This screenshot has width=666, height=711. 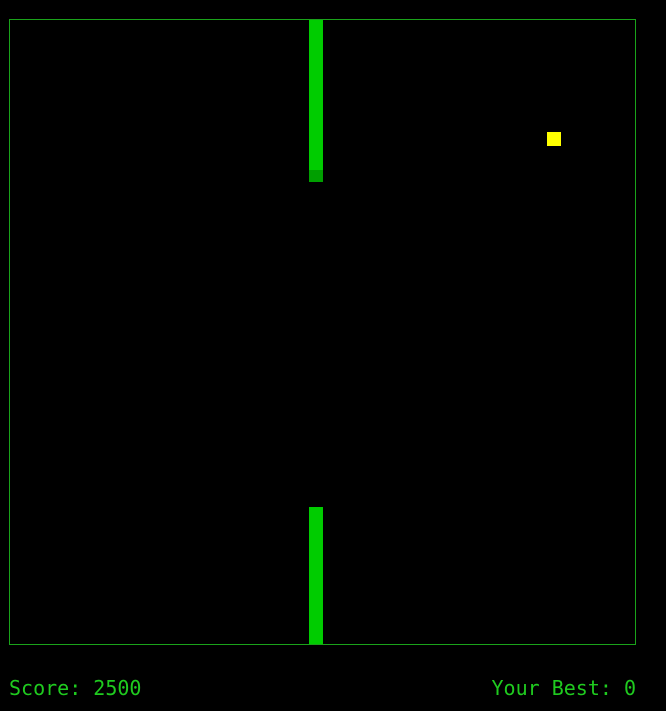 What do you see at coordinates (316, 575) in the screenshot?
I see `snake-segment-bottom` at bounding box center [316, 575].